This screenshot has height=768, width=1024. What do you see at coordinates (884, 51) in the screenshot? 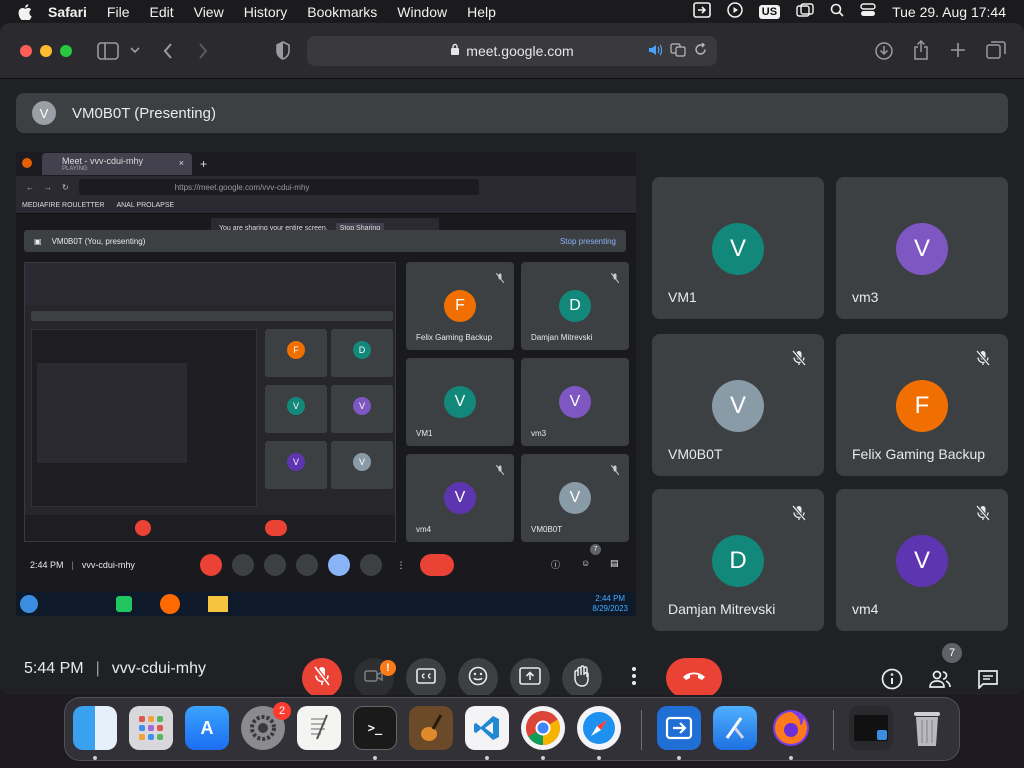
I see `downloads-icon` at bounding box center [884, 51].